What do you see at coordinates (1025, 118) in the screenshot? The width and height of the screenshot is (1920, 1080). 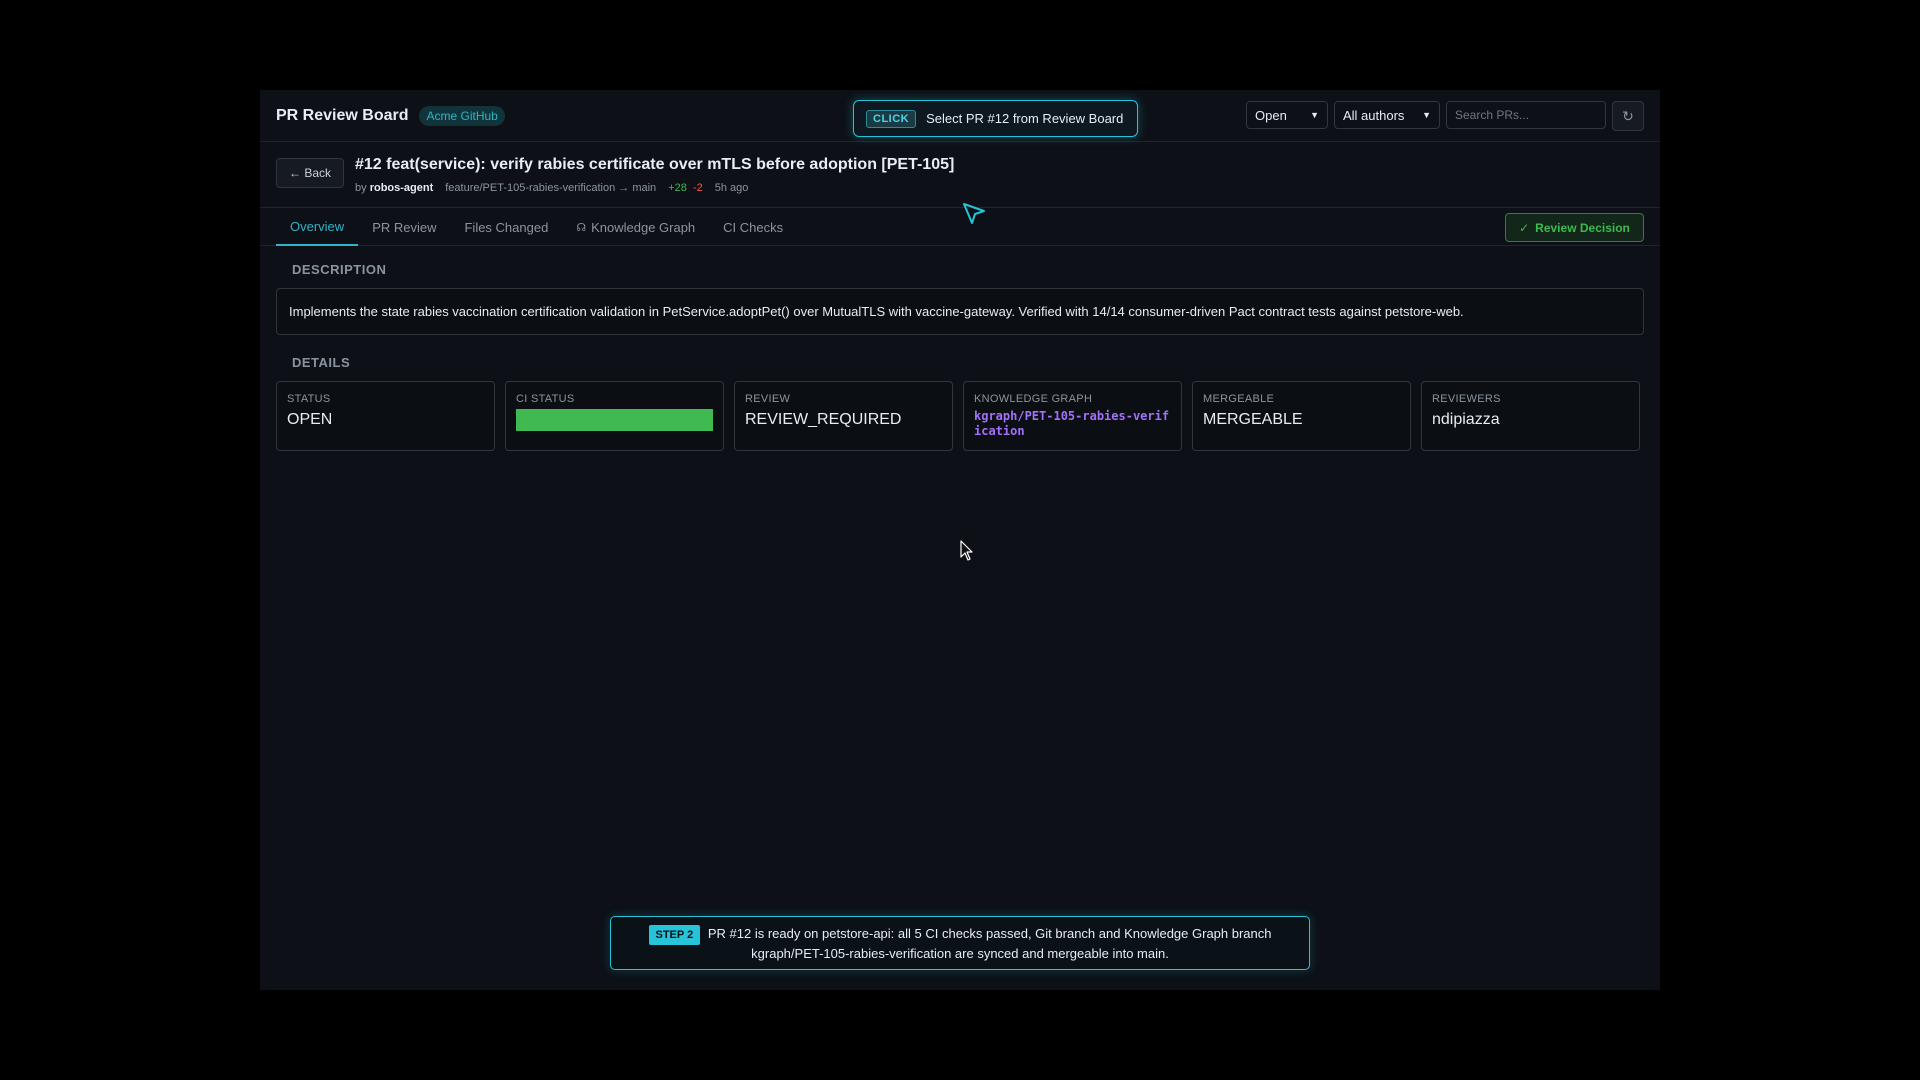 I see `callout-text: Select PR #12 from Review Board` at bounding box center [1025, 118].